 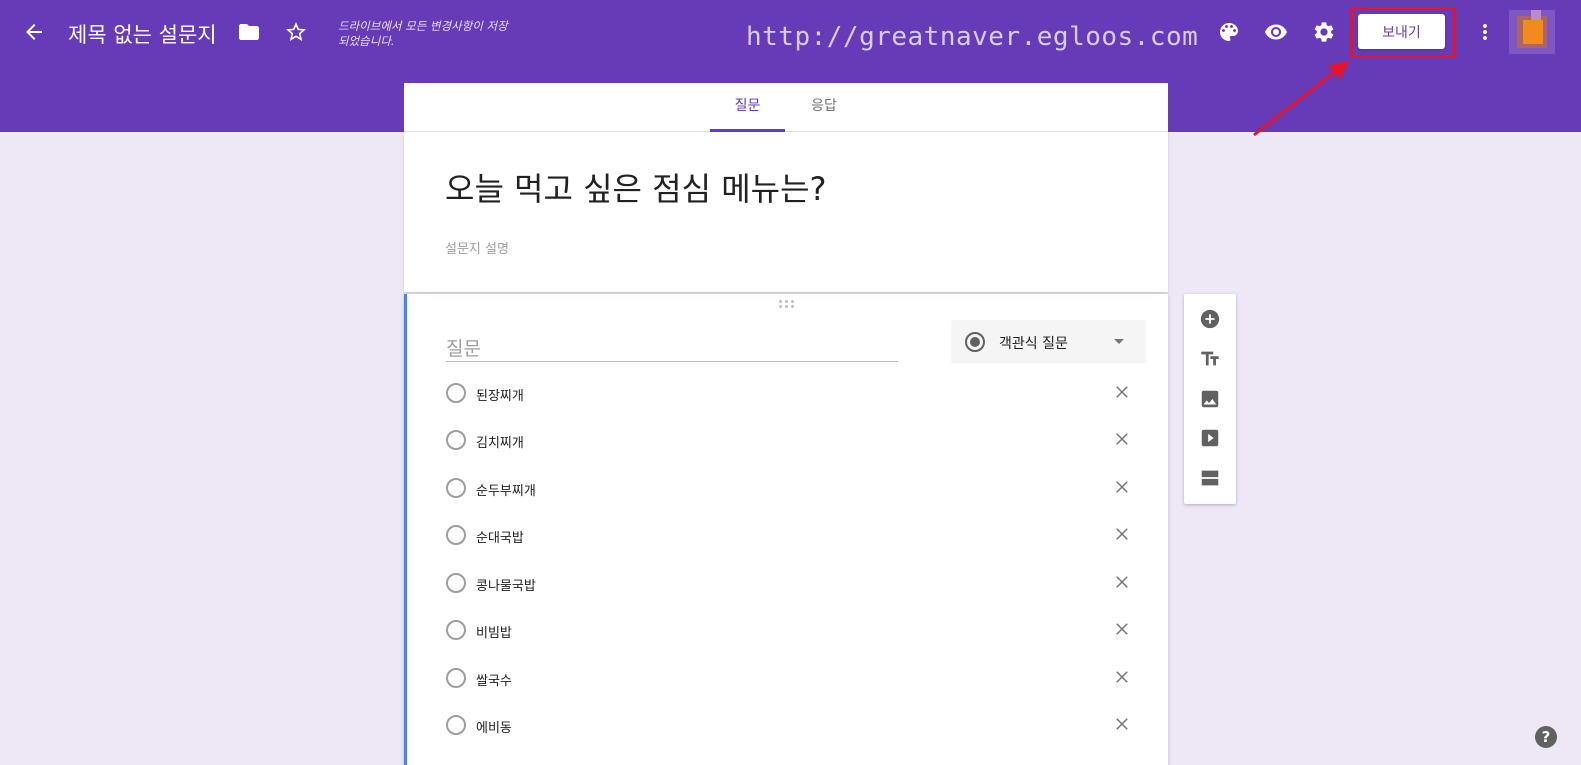 I want to click on tab-questions: 질문, so click(x=747, y=107).